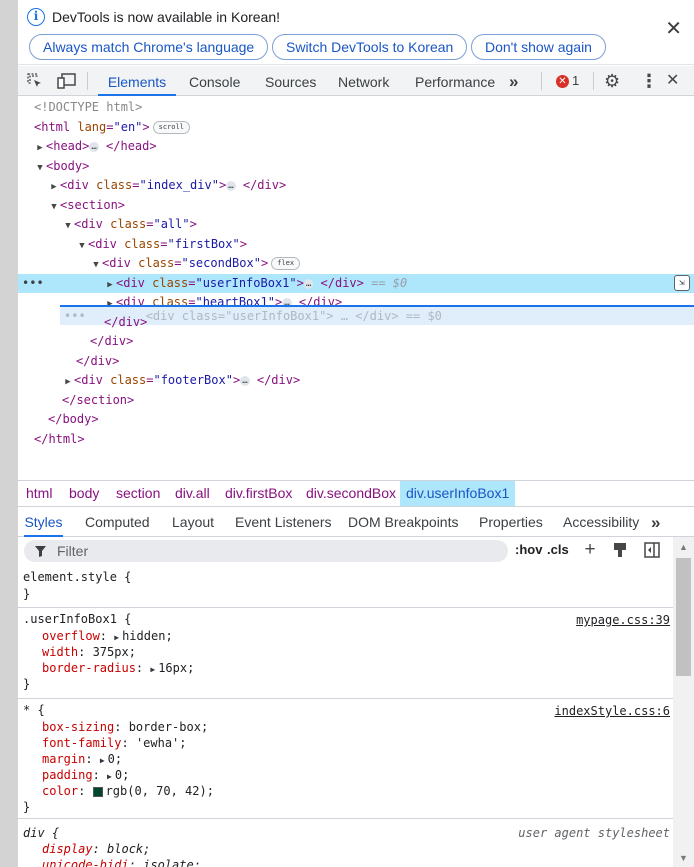  Describe the element at coordinates (171, 127) in the screenshot. I see `scroll-badge: scroll` at that location.